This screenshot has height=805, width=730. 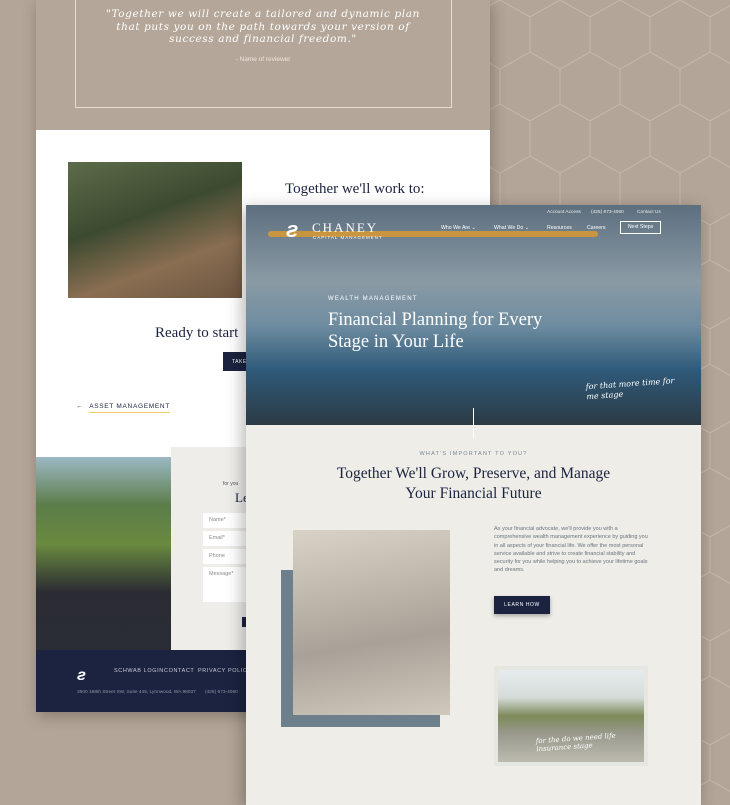 I want to click on girl-and-dog-photo, so click(x=371, y=622).